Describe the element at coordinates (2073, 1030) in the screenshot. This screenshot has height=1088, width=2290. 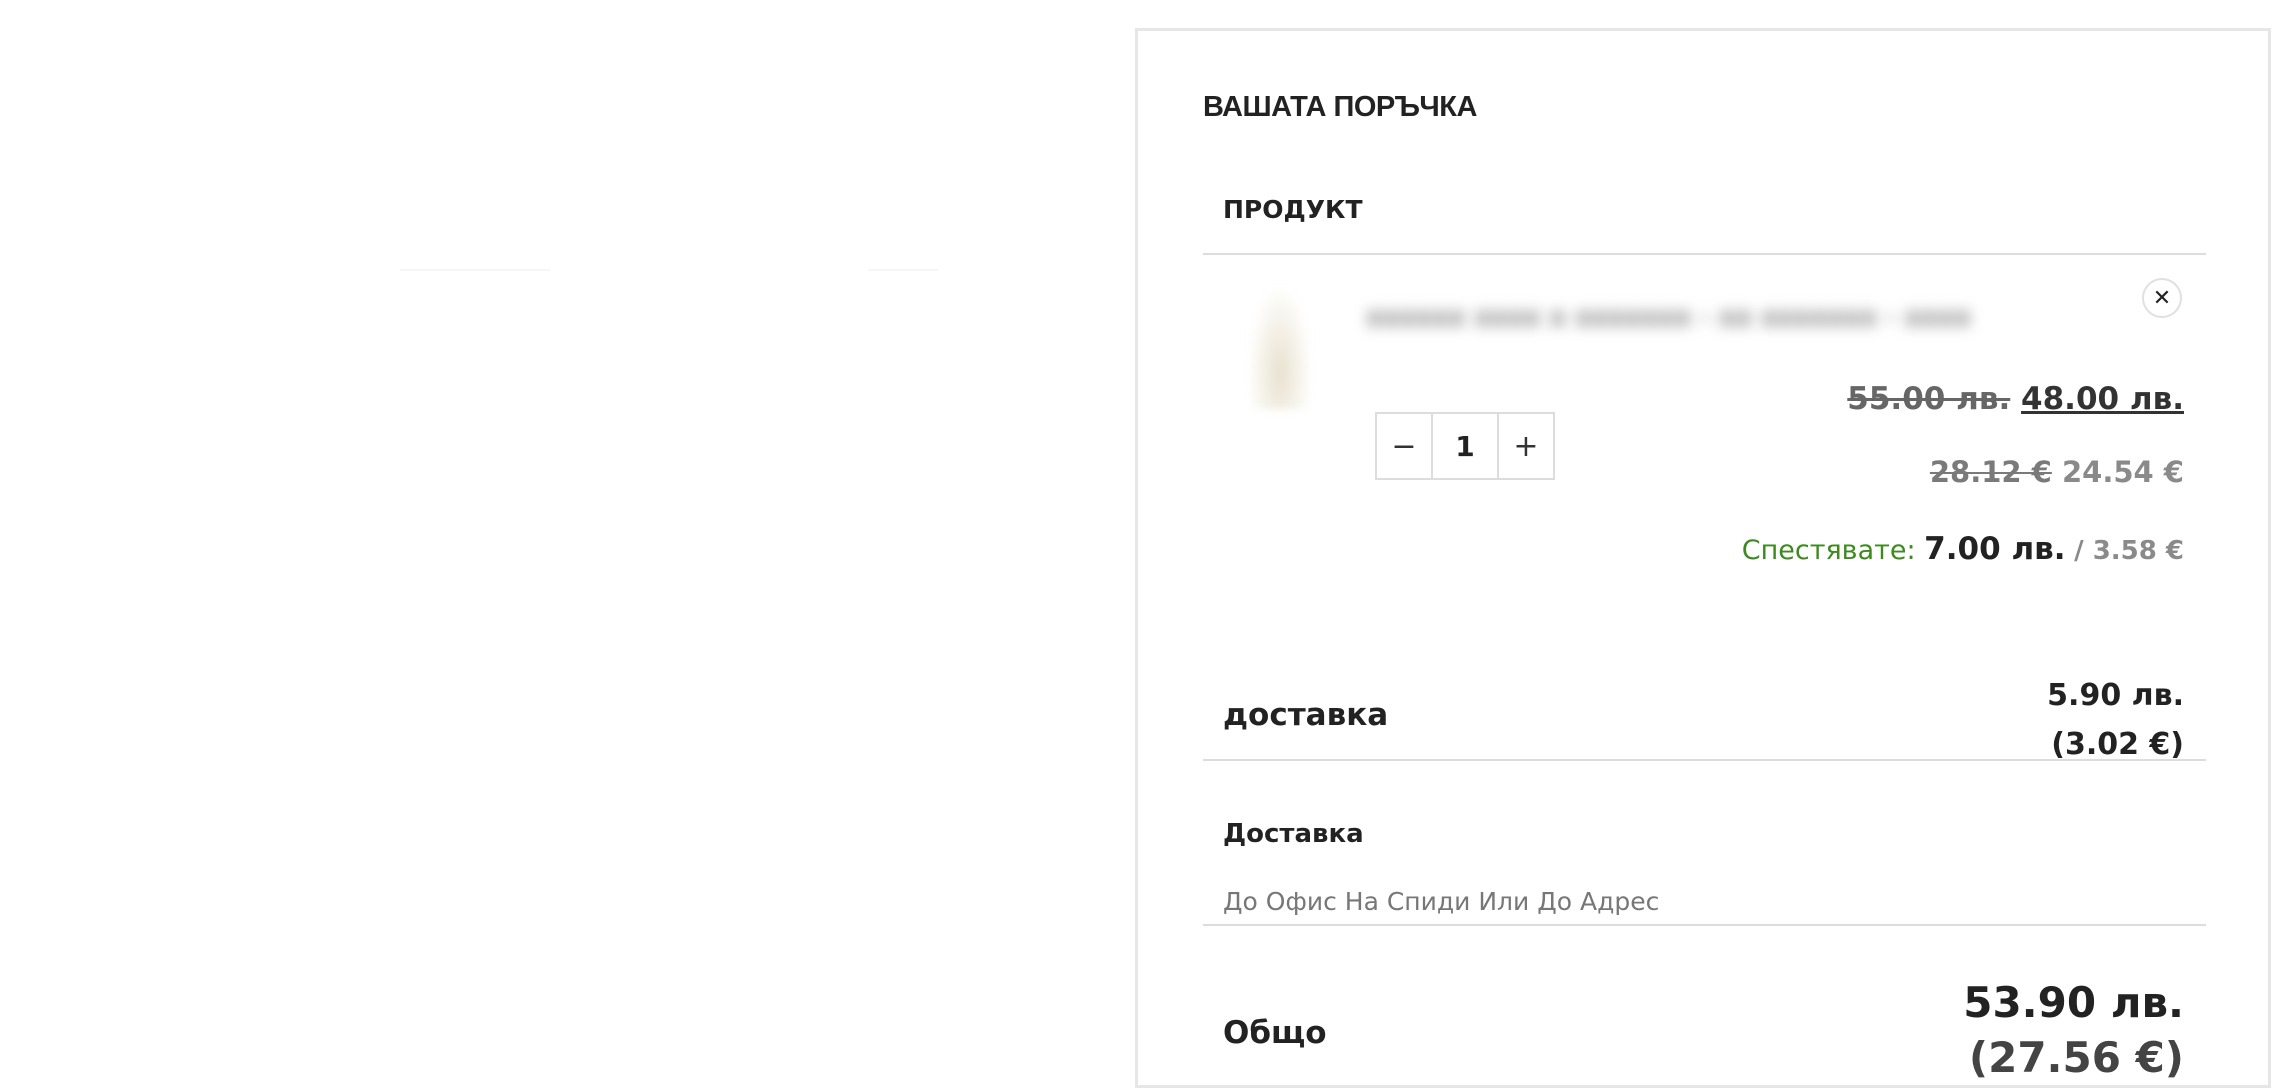
I see `total-price: 53.90 лв. (27.56 €)` at that location.